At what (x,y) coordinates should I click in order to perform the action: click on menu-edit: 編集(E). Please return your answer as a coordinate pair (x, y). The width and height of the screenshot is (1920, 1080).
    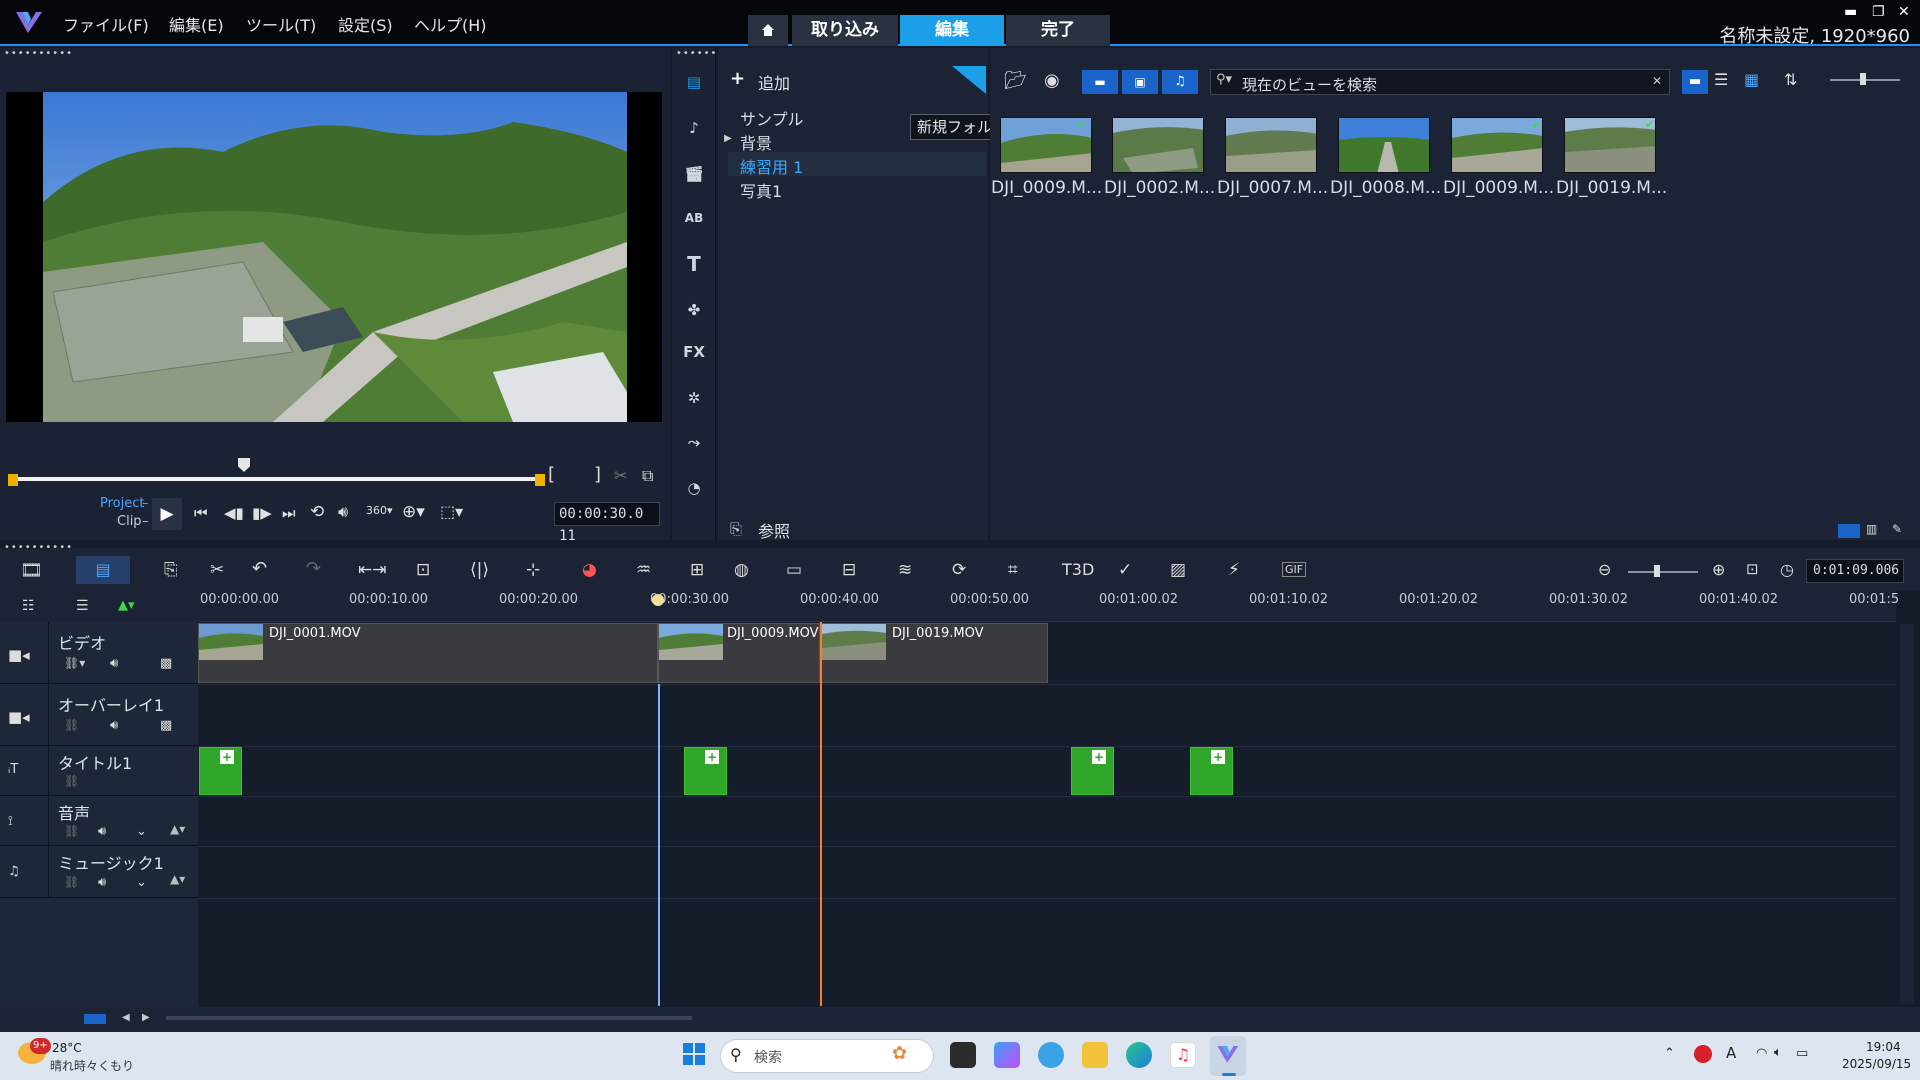
    Looking at the image, I should click on (196, 24).